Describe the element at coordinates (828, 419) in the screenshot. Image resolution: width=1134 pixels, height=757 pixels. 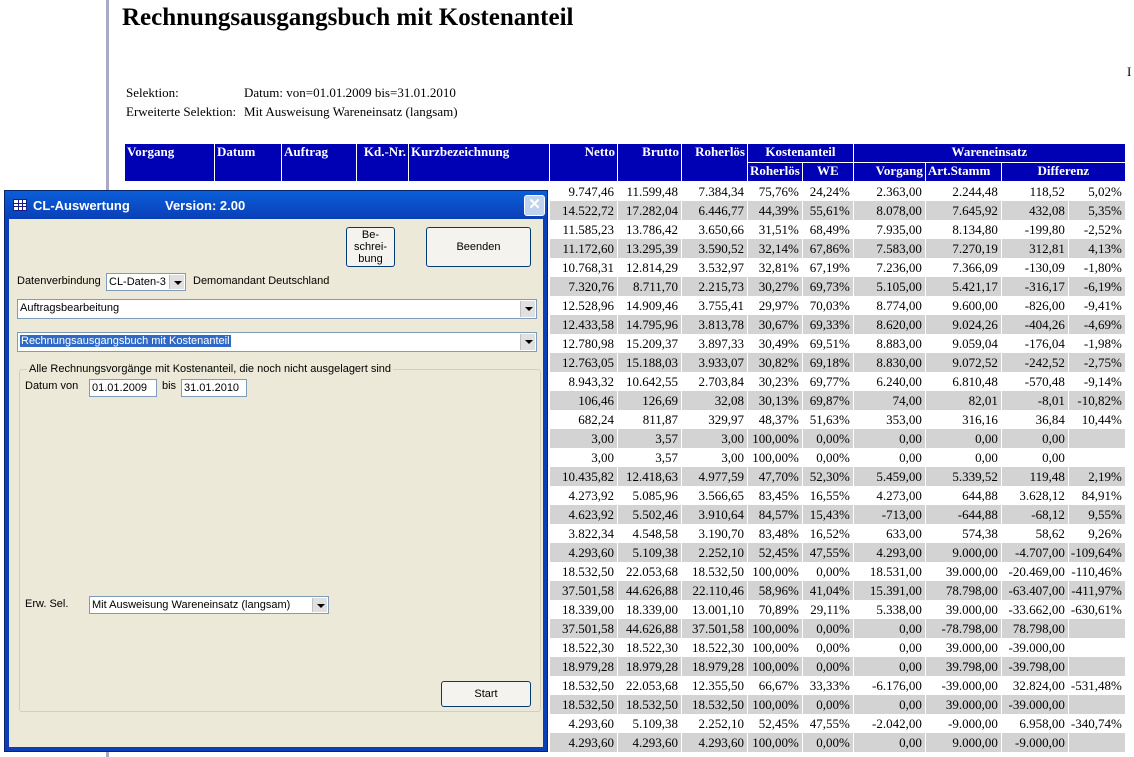
I see `table-cell: 51,63%` at that location.